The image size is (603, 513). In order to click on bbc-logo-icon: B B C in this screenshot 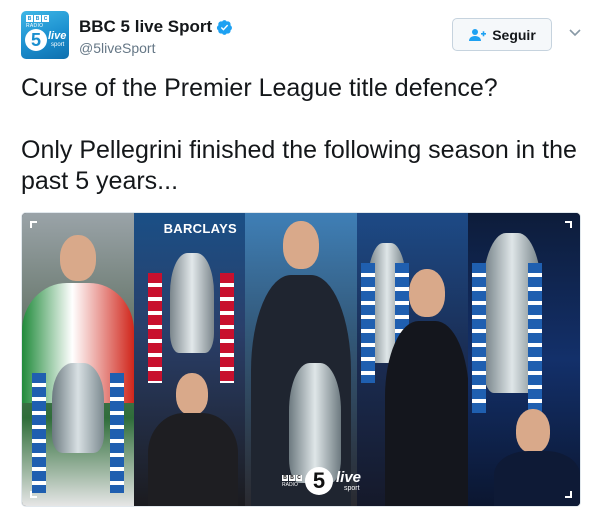, I will do `click(37, 18)`.